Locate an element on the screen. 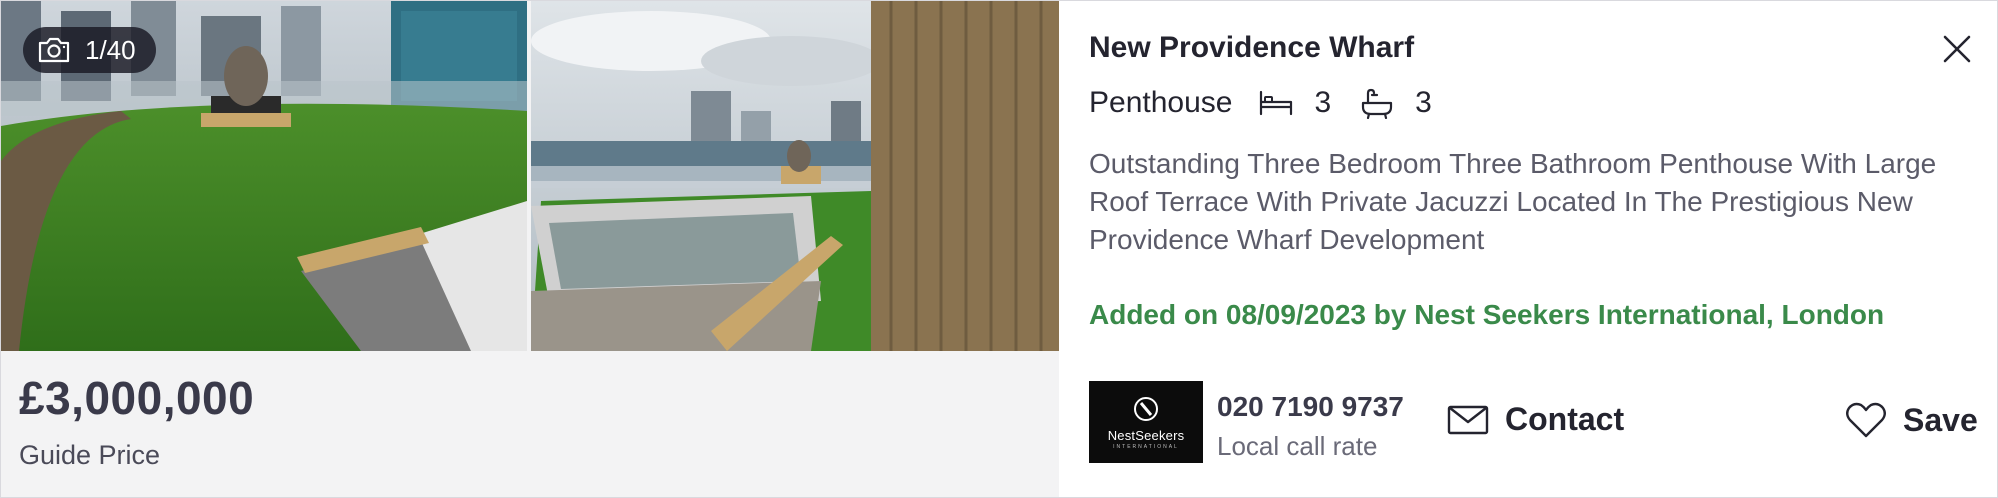  close-icon is located at coordinates (1957, 49).